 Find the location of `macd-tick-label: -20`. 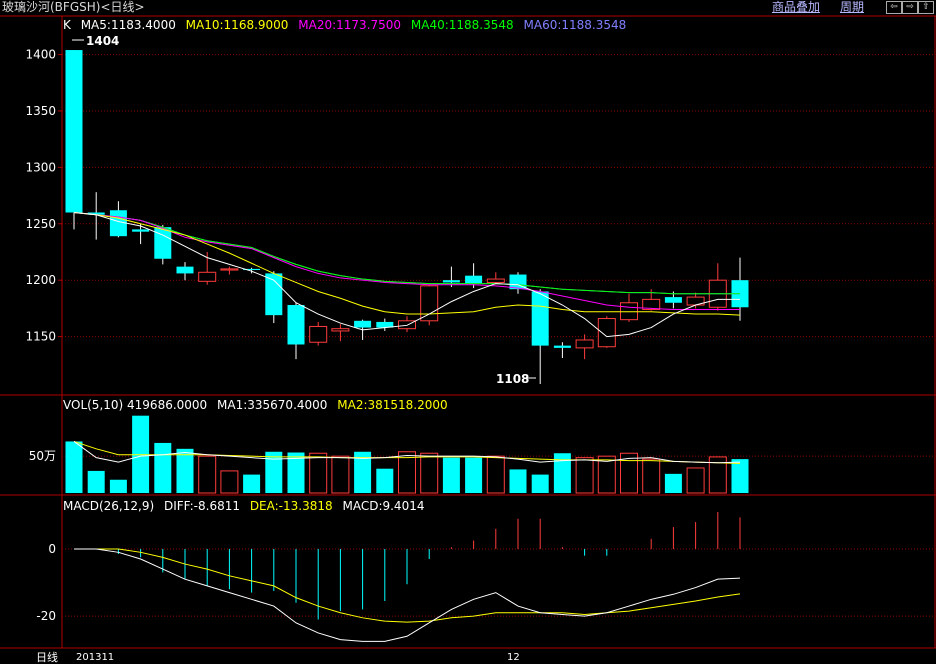

macd-tick-label: -20 is located at coordinates (46, 616).